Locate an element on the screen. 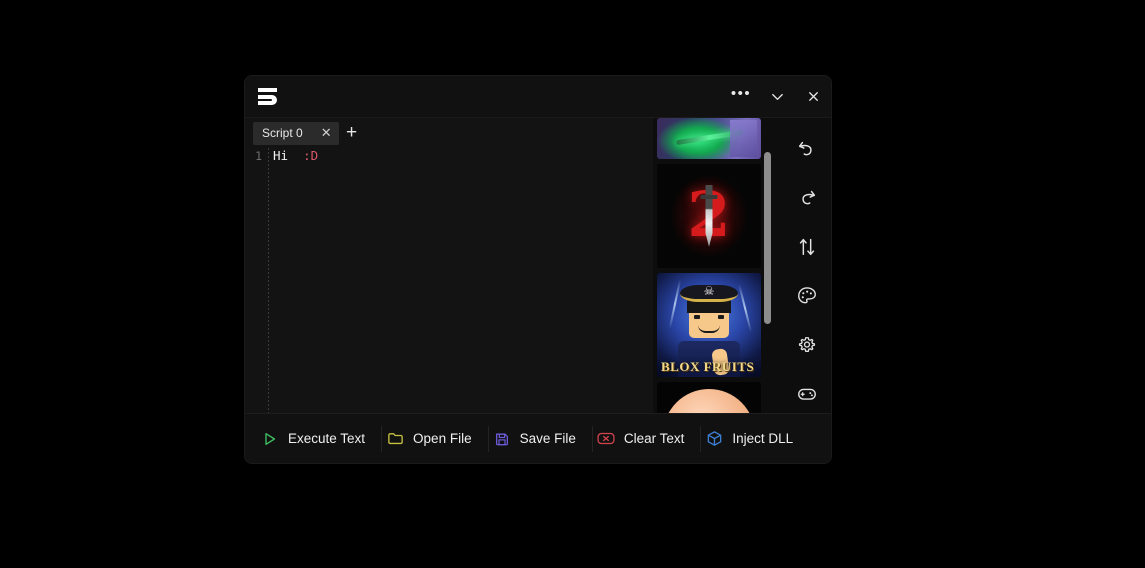 The width and height of the screenshot is (1145, 568). games-scrollbar is located at coordinates (767, 265).